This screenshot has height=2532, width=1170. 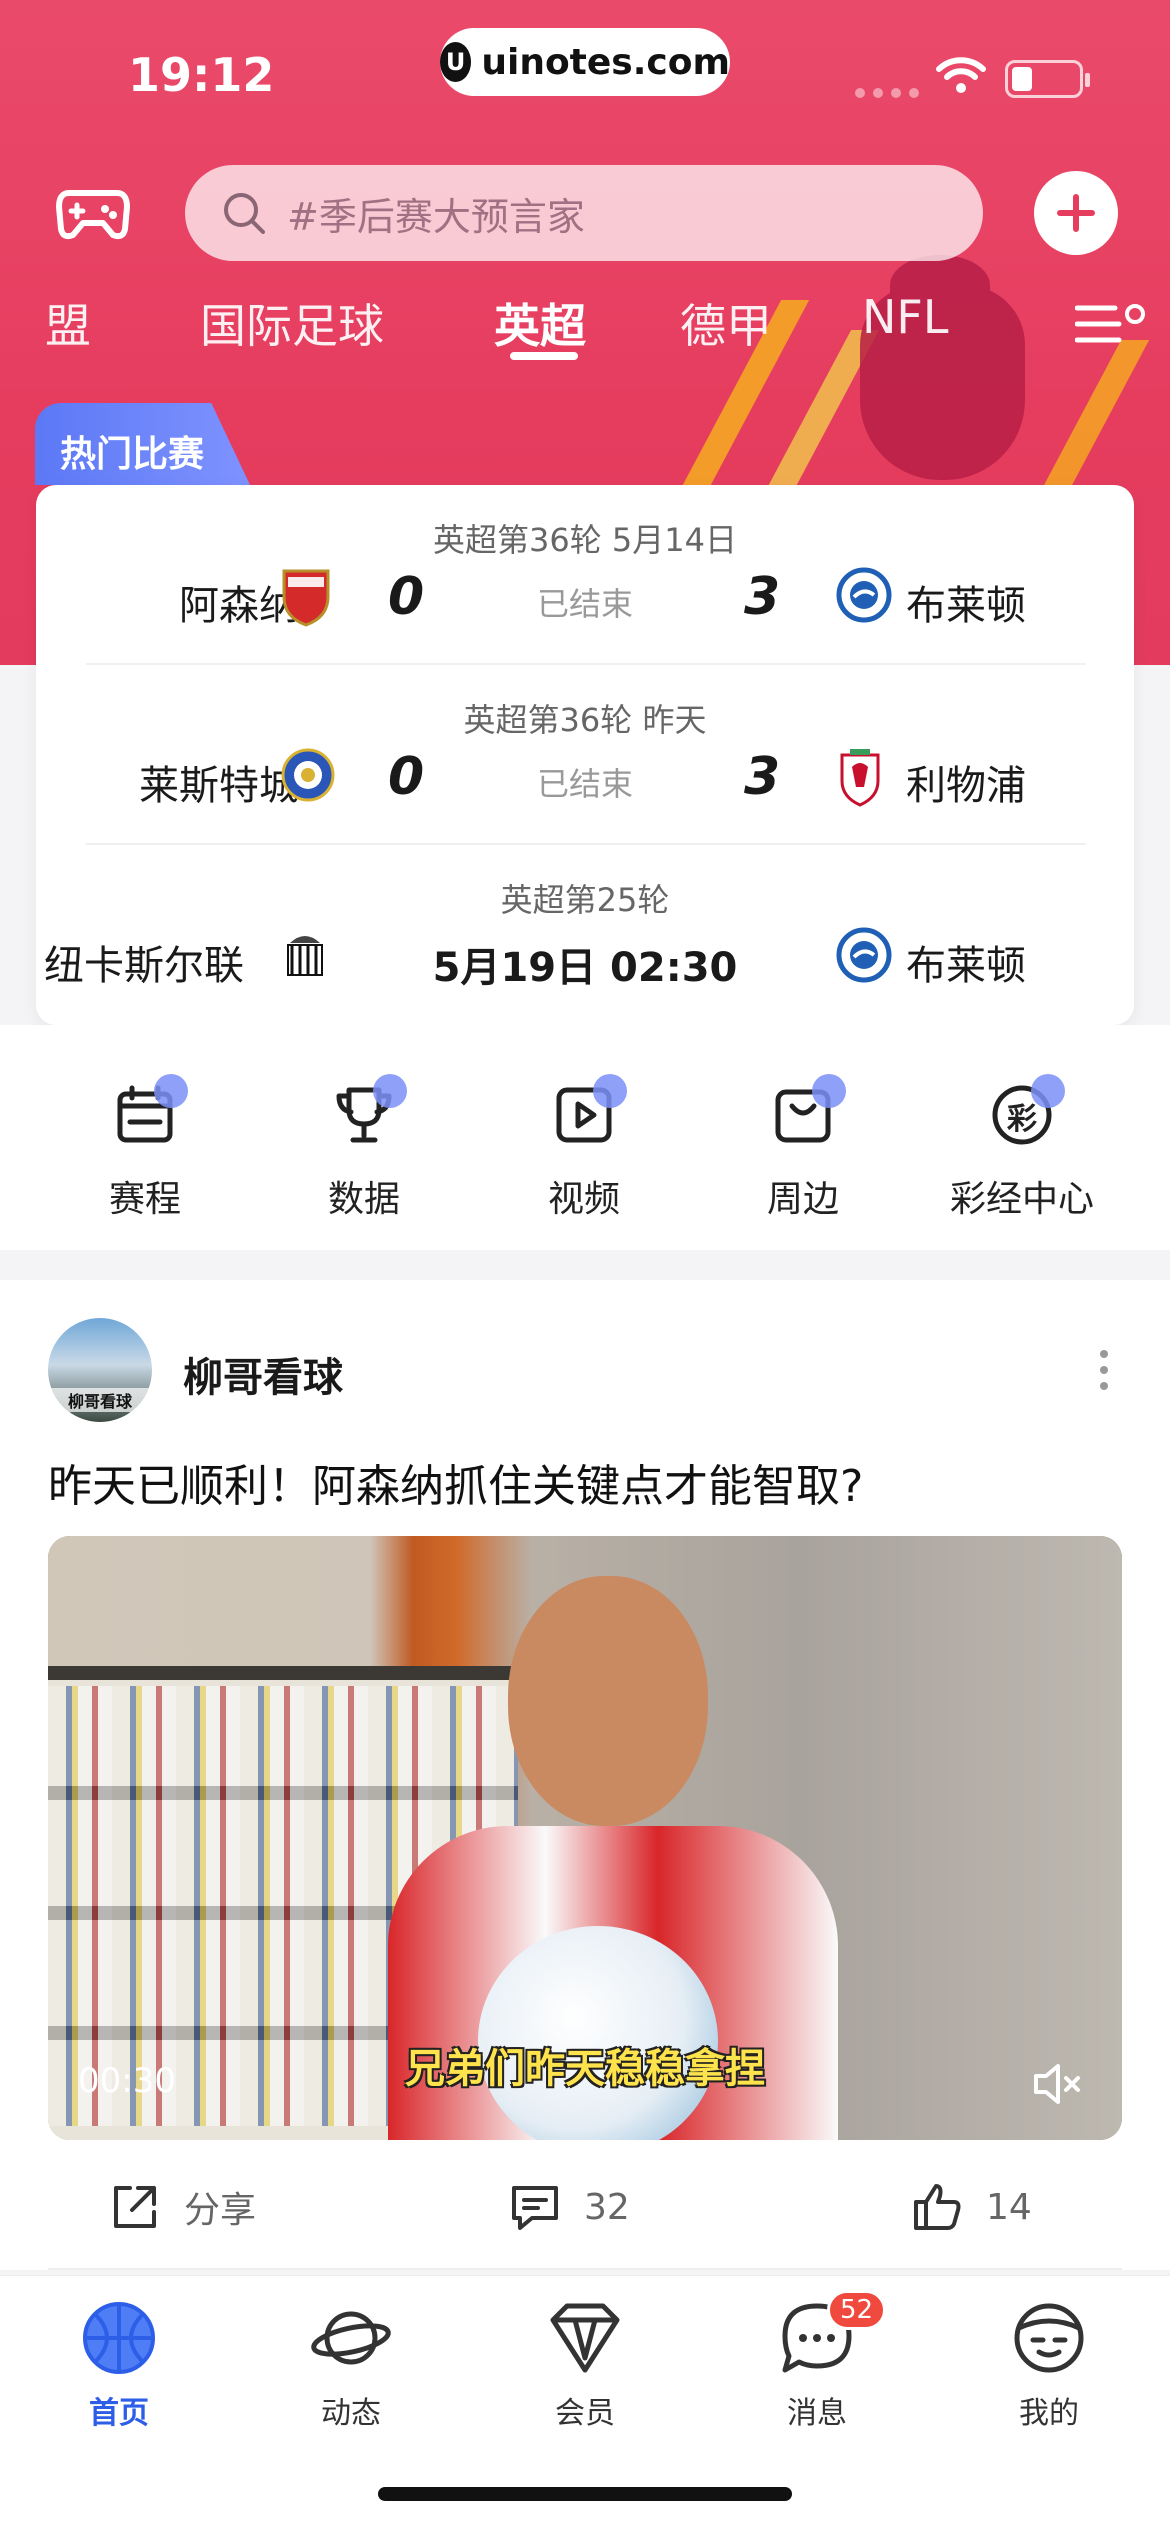 What do you see at coordinates (135, 2207) in the screenshot?
I see `share-icon` at bounding box center [135, 2207].